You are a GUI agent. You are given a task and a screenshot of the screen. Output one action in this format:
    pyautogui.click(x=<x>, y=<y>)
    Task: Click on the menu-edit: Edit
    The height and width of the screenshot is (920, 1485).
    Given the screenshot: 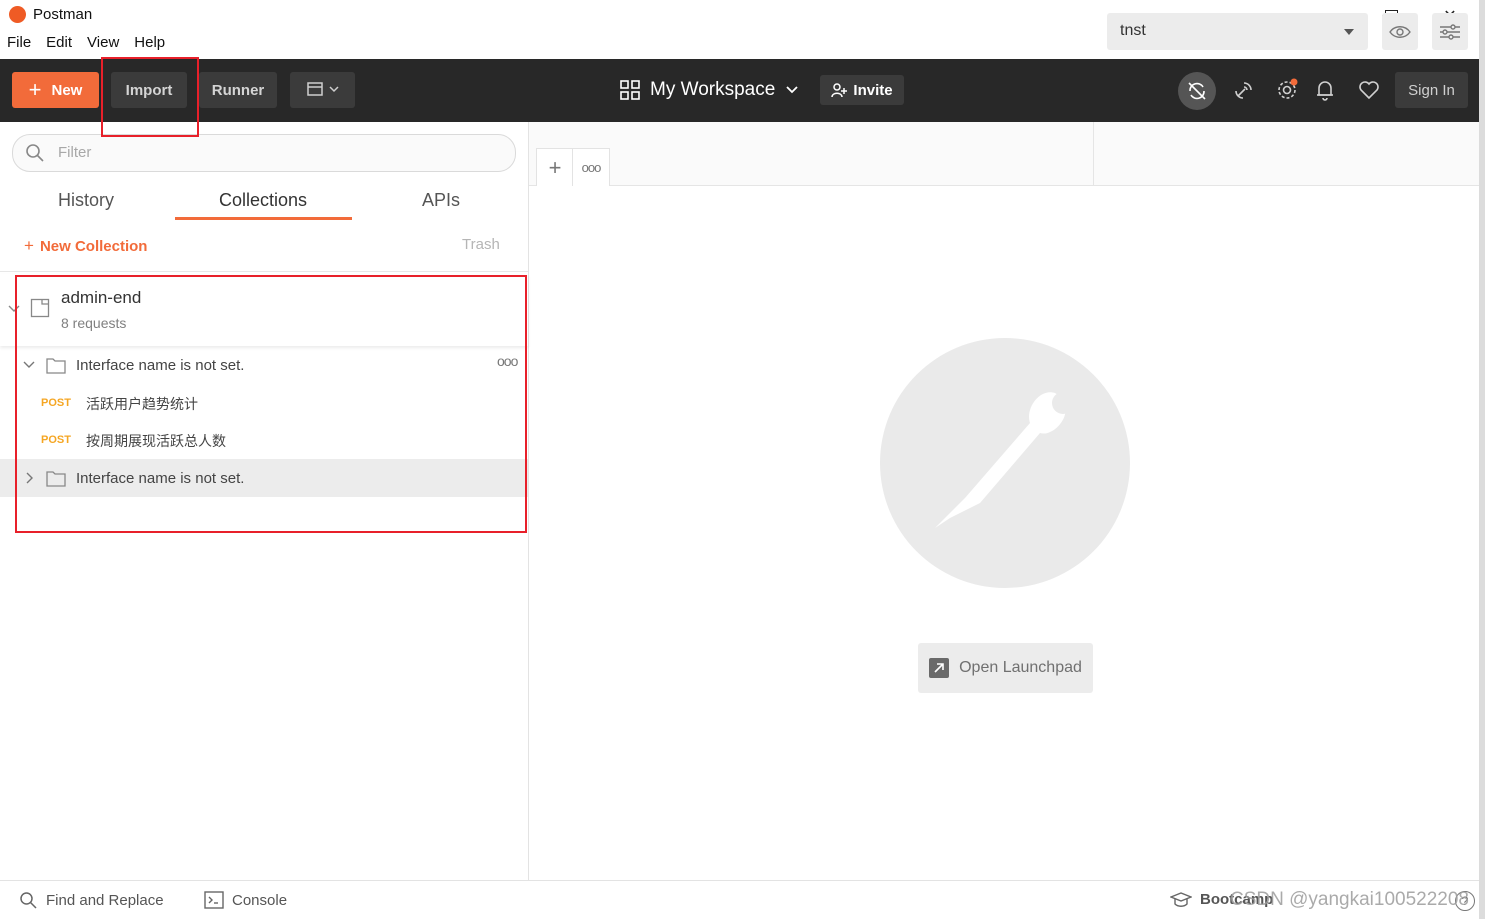 What is the action you would take?
    pyautogui.click(x=59, y=46)
    